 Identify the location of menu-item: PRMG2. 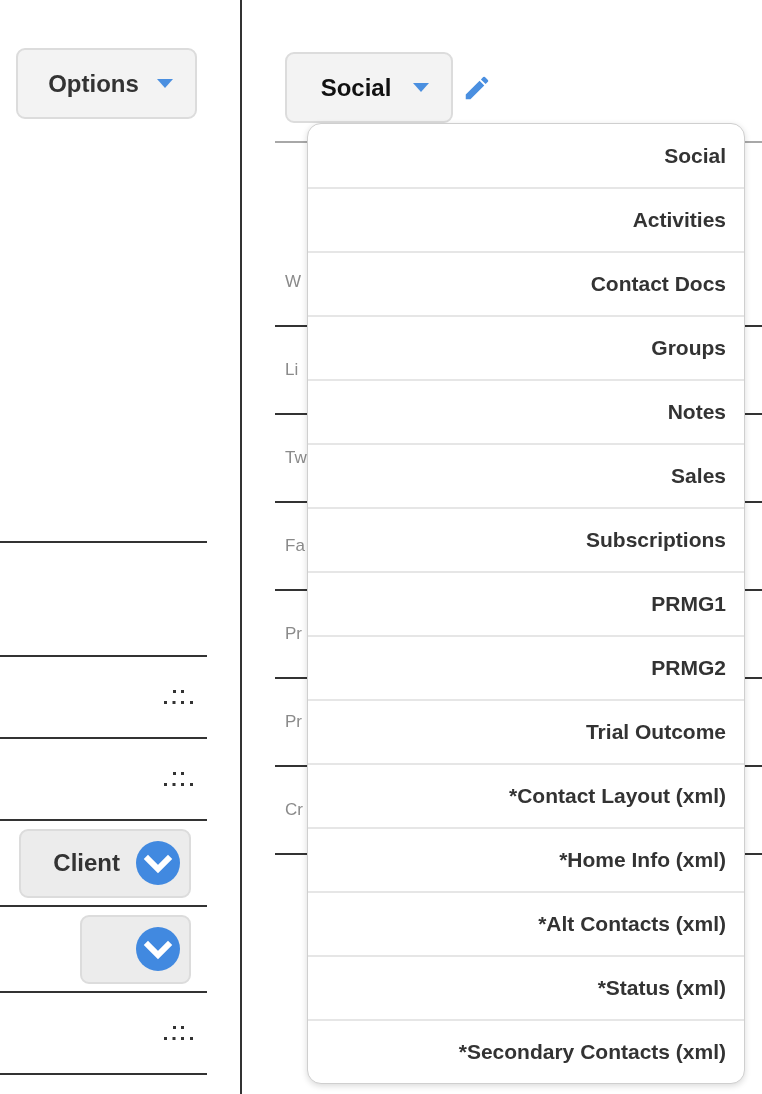
(526, 667).